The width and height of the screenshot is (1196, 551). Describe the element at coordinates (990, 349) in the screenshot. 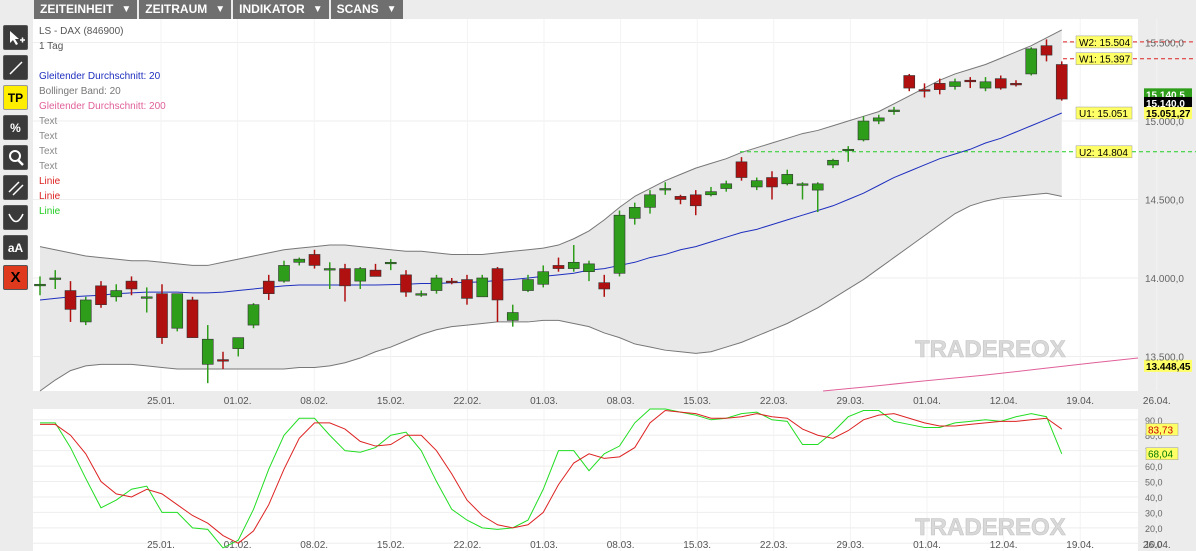

I see `watermark-main: TRADEREOX` at that location.